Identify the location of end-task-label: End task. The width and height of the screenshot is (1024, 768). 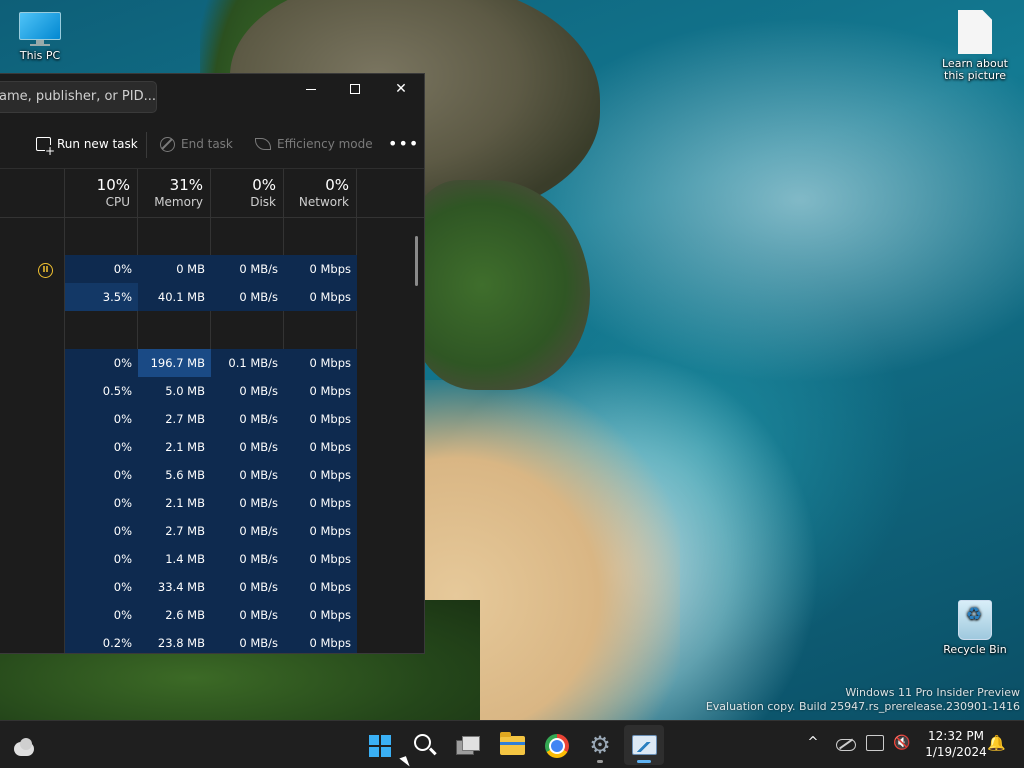
(207, 144).